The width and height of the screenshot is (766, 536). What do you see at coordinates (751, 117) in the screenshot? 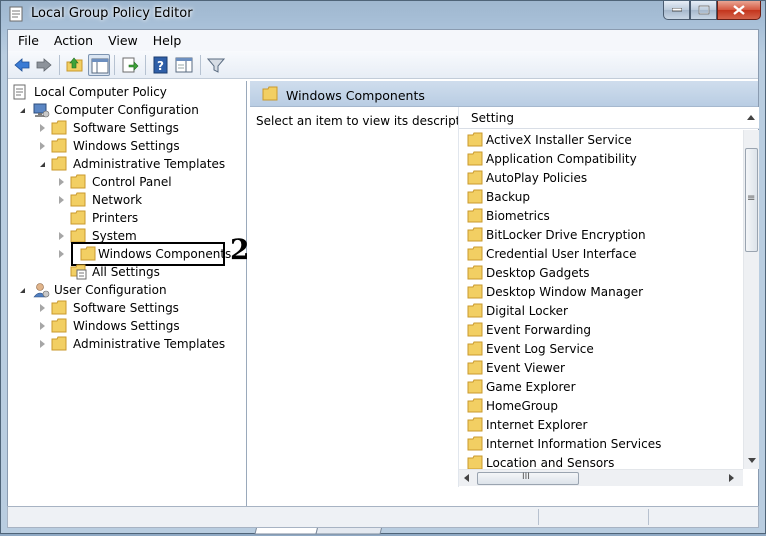
I see `scroll-up-arrow-icon` at bounding box center [751, 117].